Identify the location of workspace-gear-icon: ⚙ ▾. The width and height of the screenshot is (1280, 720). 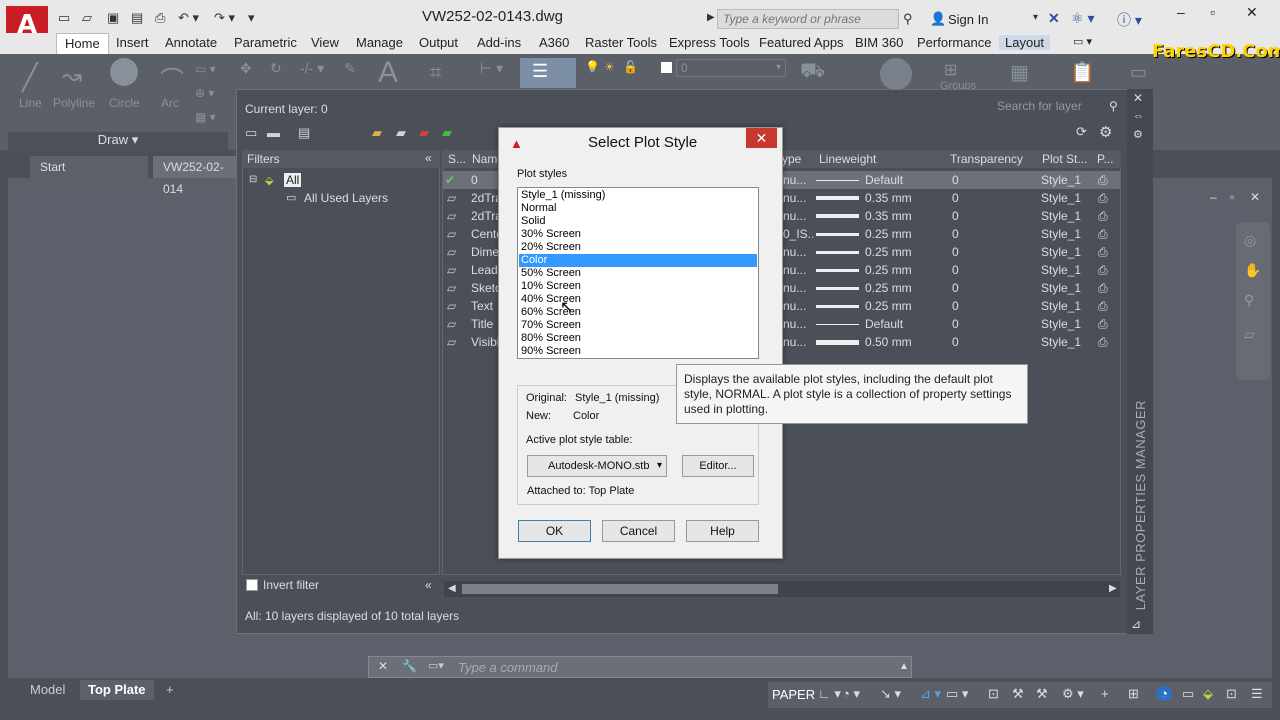
(1073, 694).